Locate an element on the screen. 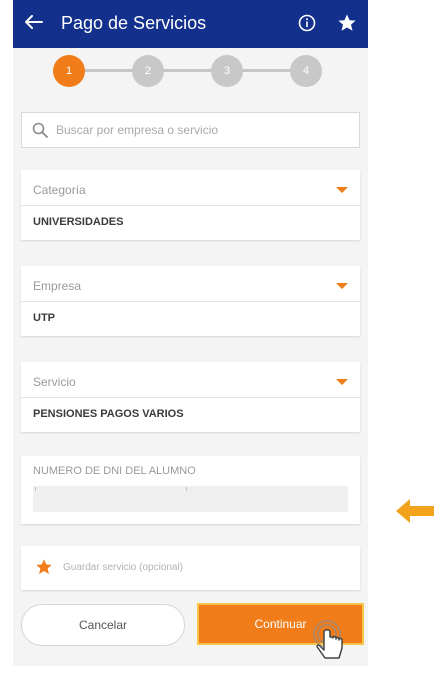  arrow-left-icon is located at coordinates (415, 511).